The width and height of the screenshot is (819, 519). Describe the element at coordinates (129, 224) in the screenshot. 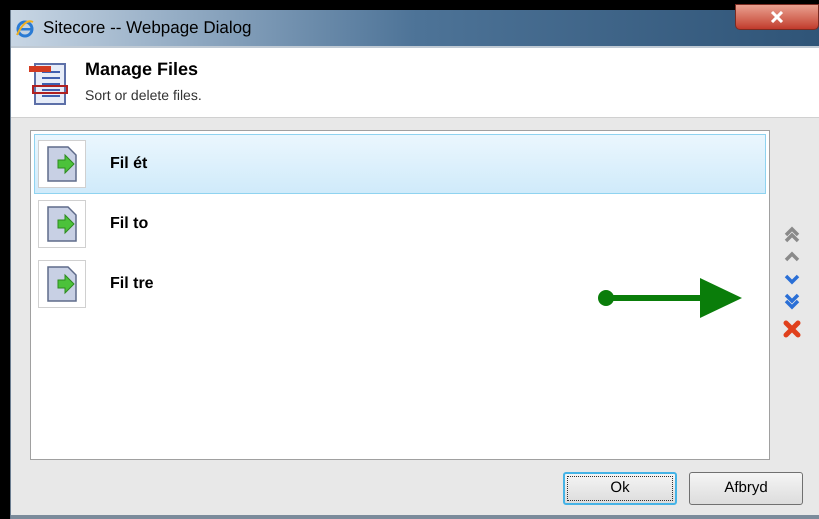

I see `file-name: Fil to` at that location.